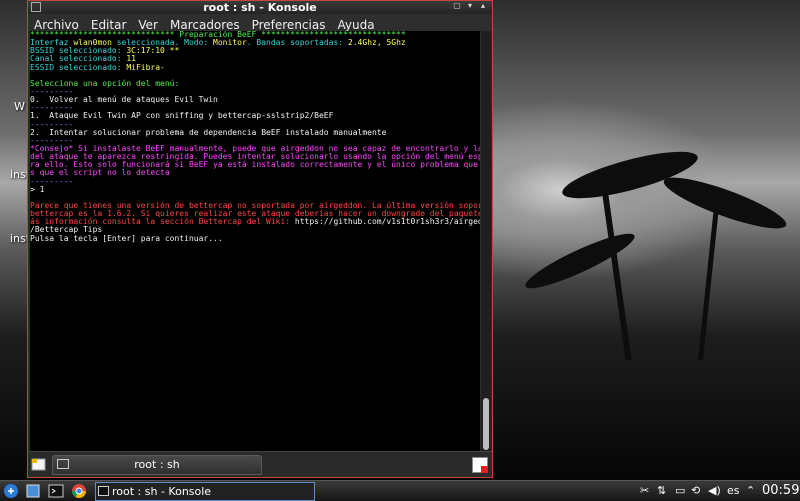  Describe the element at coordinates (733, 491) in the screenshot. I see `language-indicator: es` at that location.